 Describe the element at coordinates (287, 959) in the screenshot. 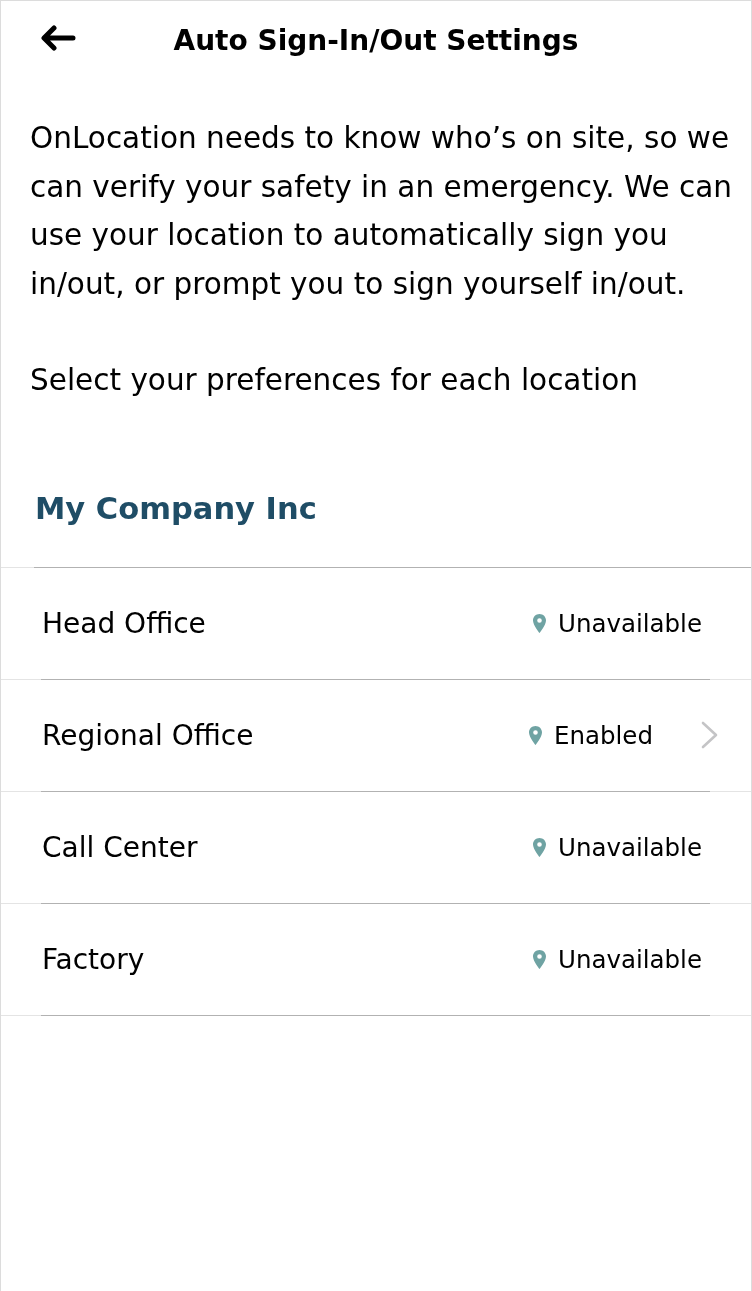

I see `location-name: Factory` at that location.